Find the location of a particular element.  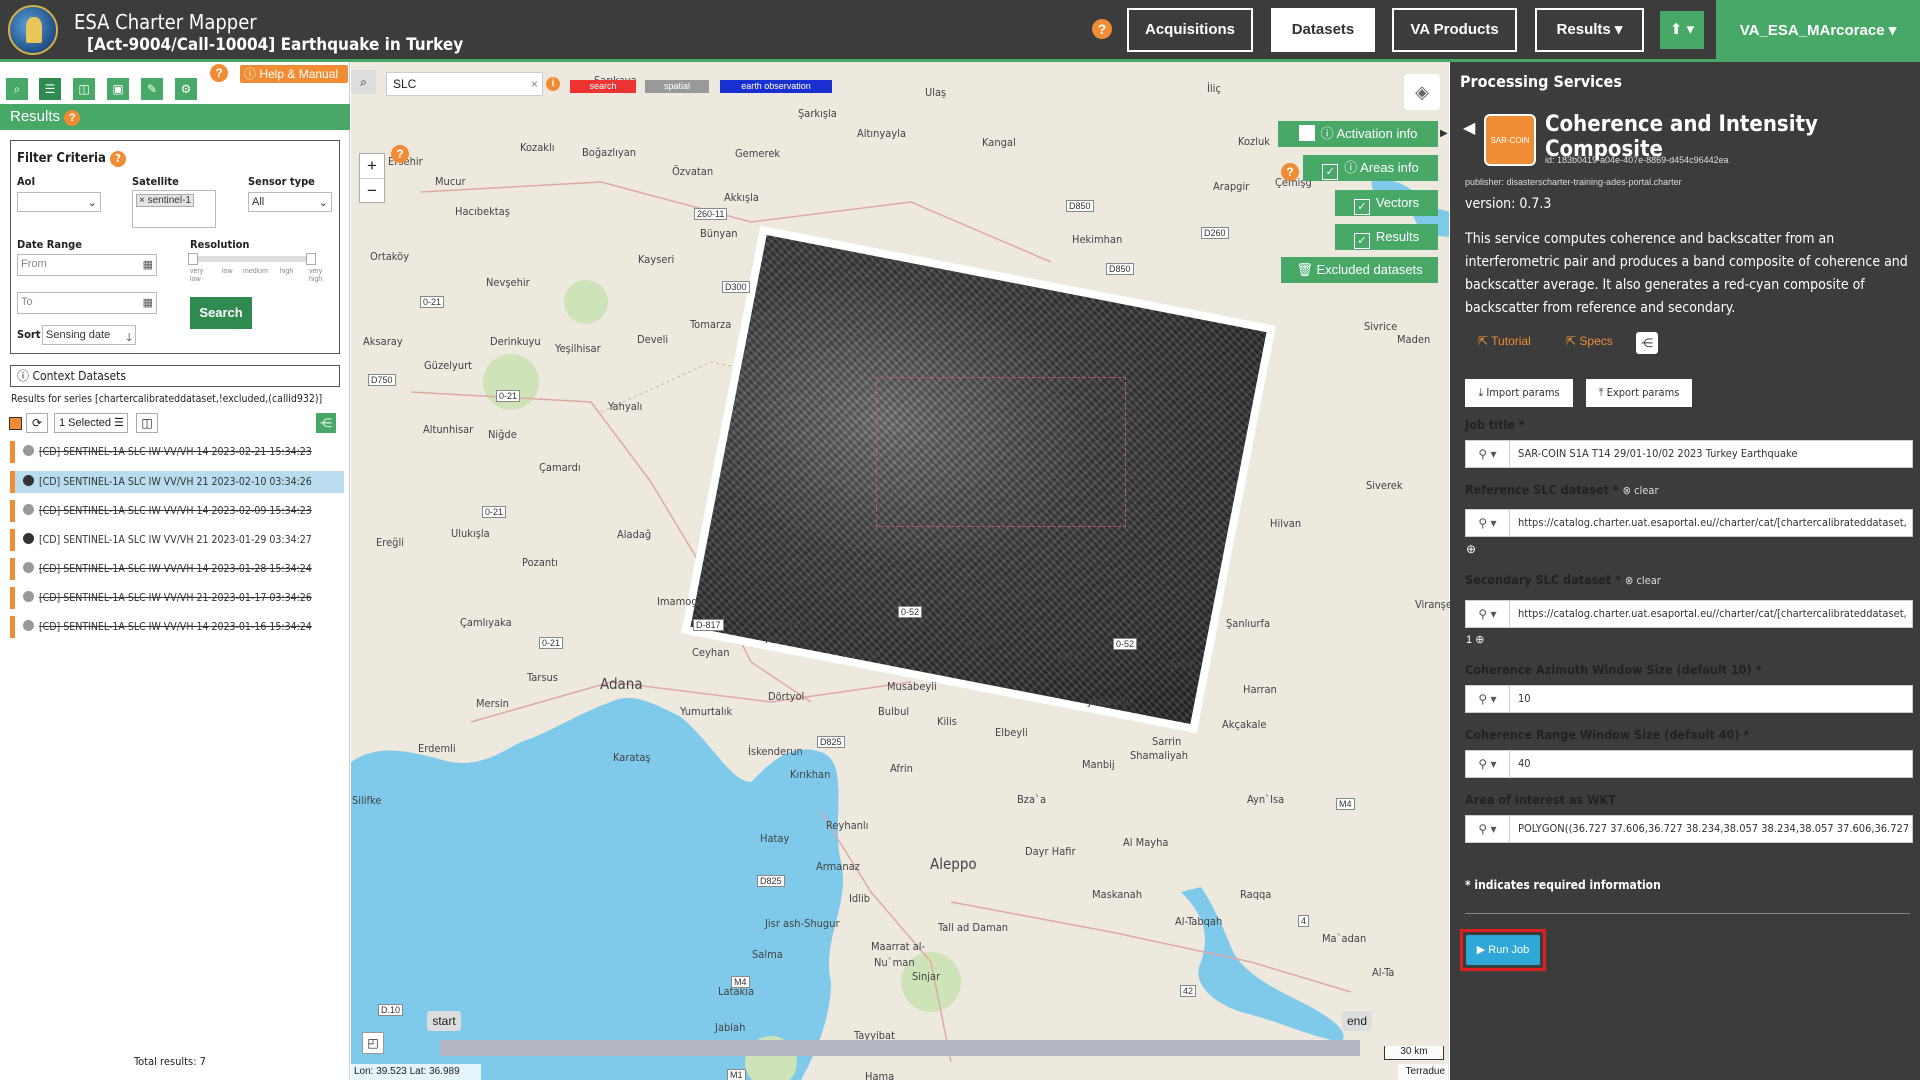

map-attribution: Terradue is located at coordinates (1423, 1072).